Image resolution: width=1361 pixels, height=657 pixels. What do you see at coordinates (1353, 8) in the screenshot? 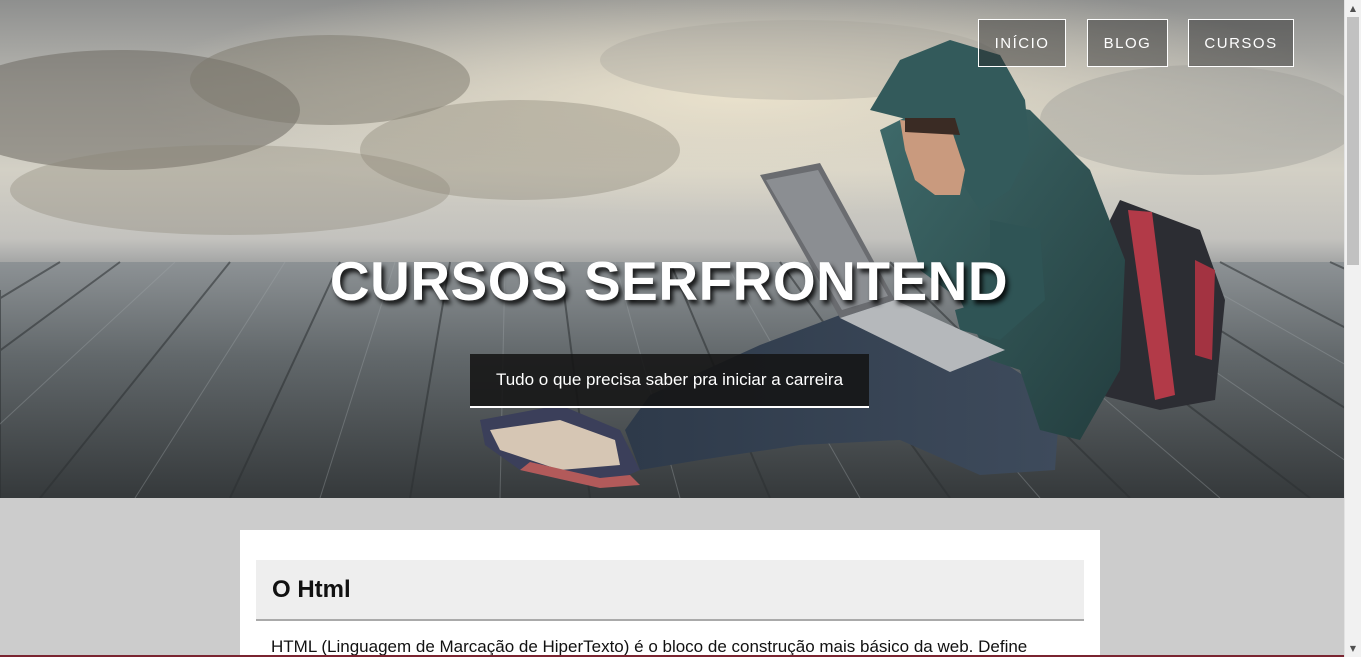
I see `chevron-up-icon: ▲` at bounding box center [1353, 8].